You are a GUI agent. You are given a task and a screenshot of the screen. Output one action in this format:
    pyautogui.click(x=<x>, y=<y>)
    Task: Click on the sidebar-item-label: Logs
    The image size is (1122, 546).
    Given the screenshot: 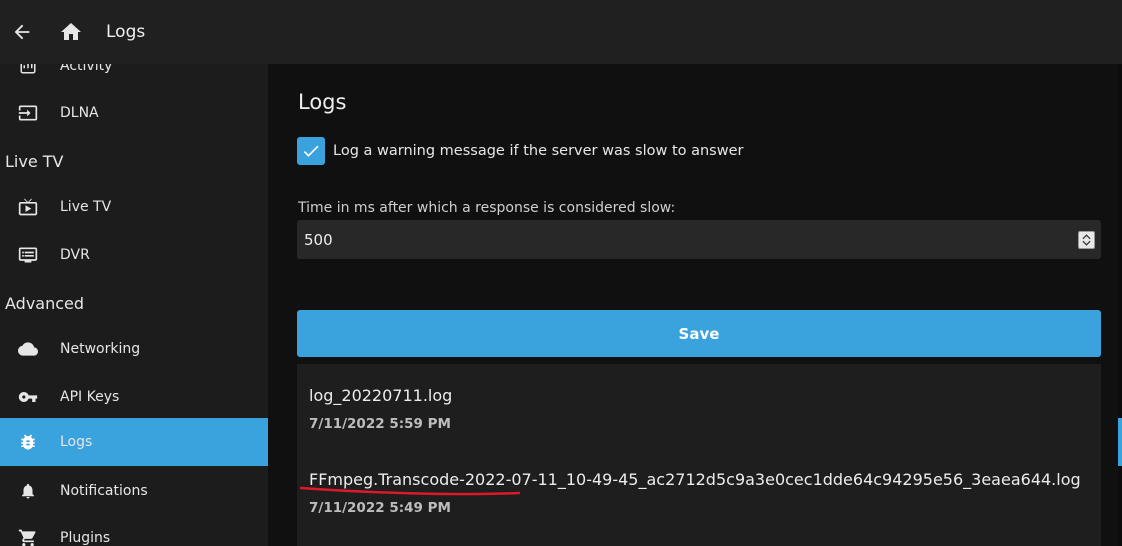 What is the action you would take?
    pyautogui.click(x=76, y=442)
    